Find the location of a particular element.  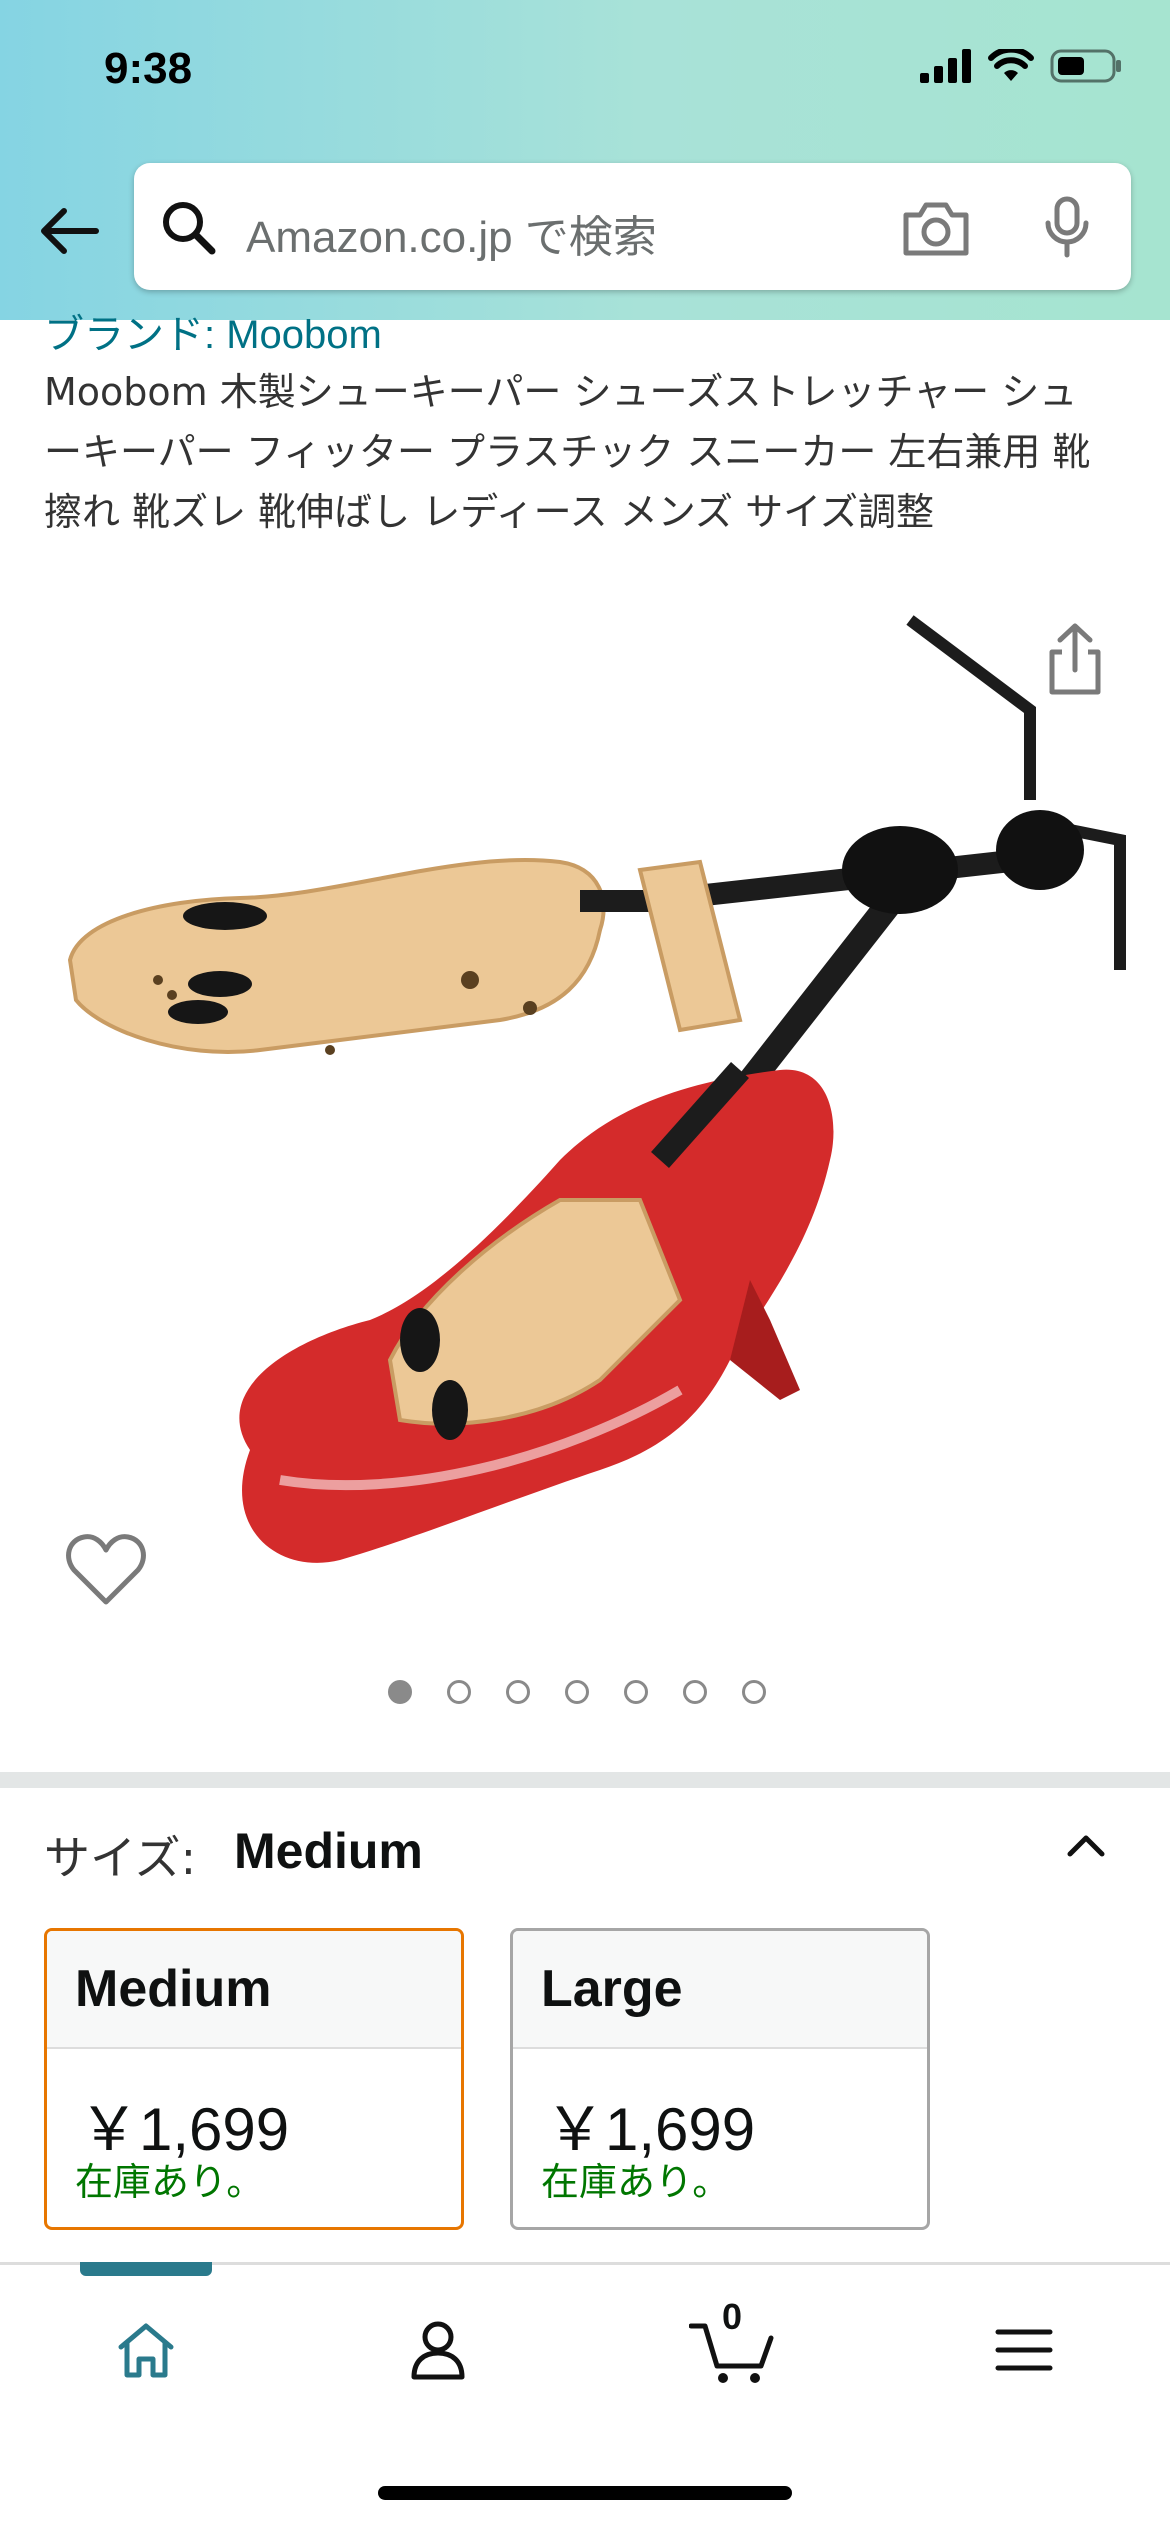

size-option-name: Large is located at coordinates (720, 1990).